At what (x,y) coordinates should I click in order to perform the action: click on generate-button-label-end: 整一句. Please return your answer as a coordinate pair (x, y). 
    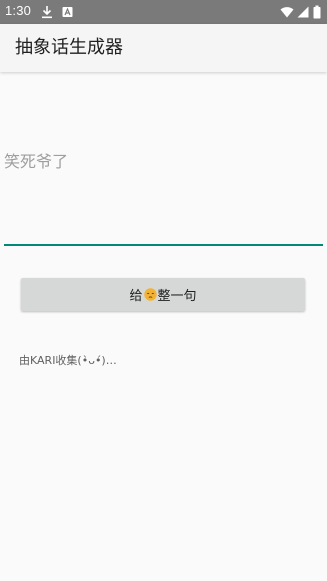
    Looking at the image, I should click on (177, 296).